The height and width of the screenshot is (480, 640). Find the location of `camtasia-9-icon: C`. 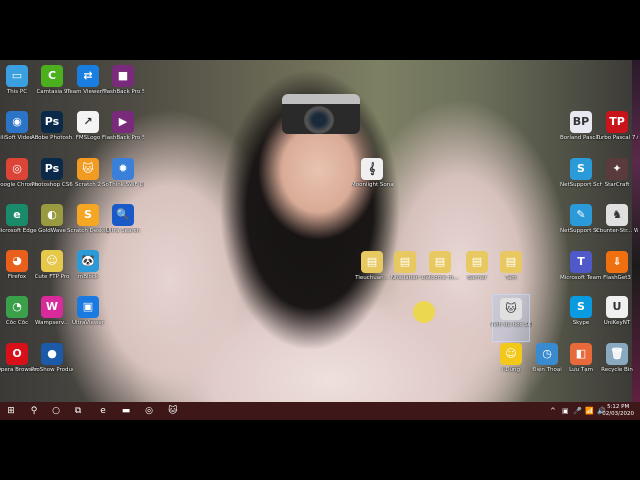

camtasia-9-icon: C is located at coordinates (52, 76).